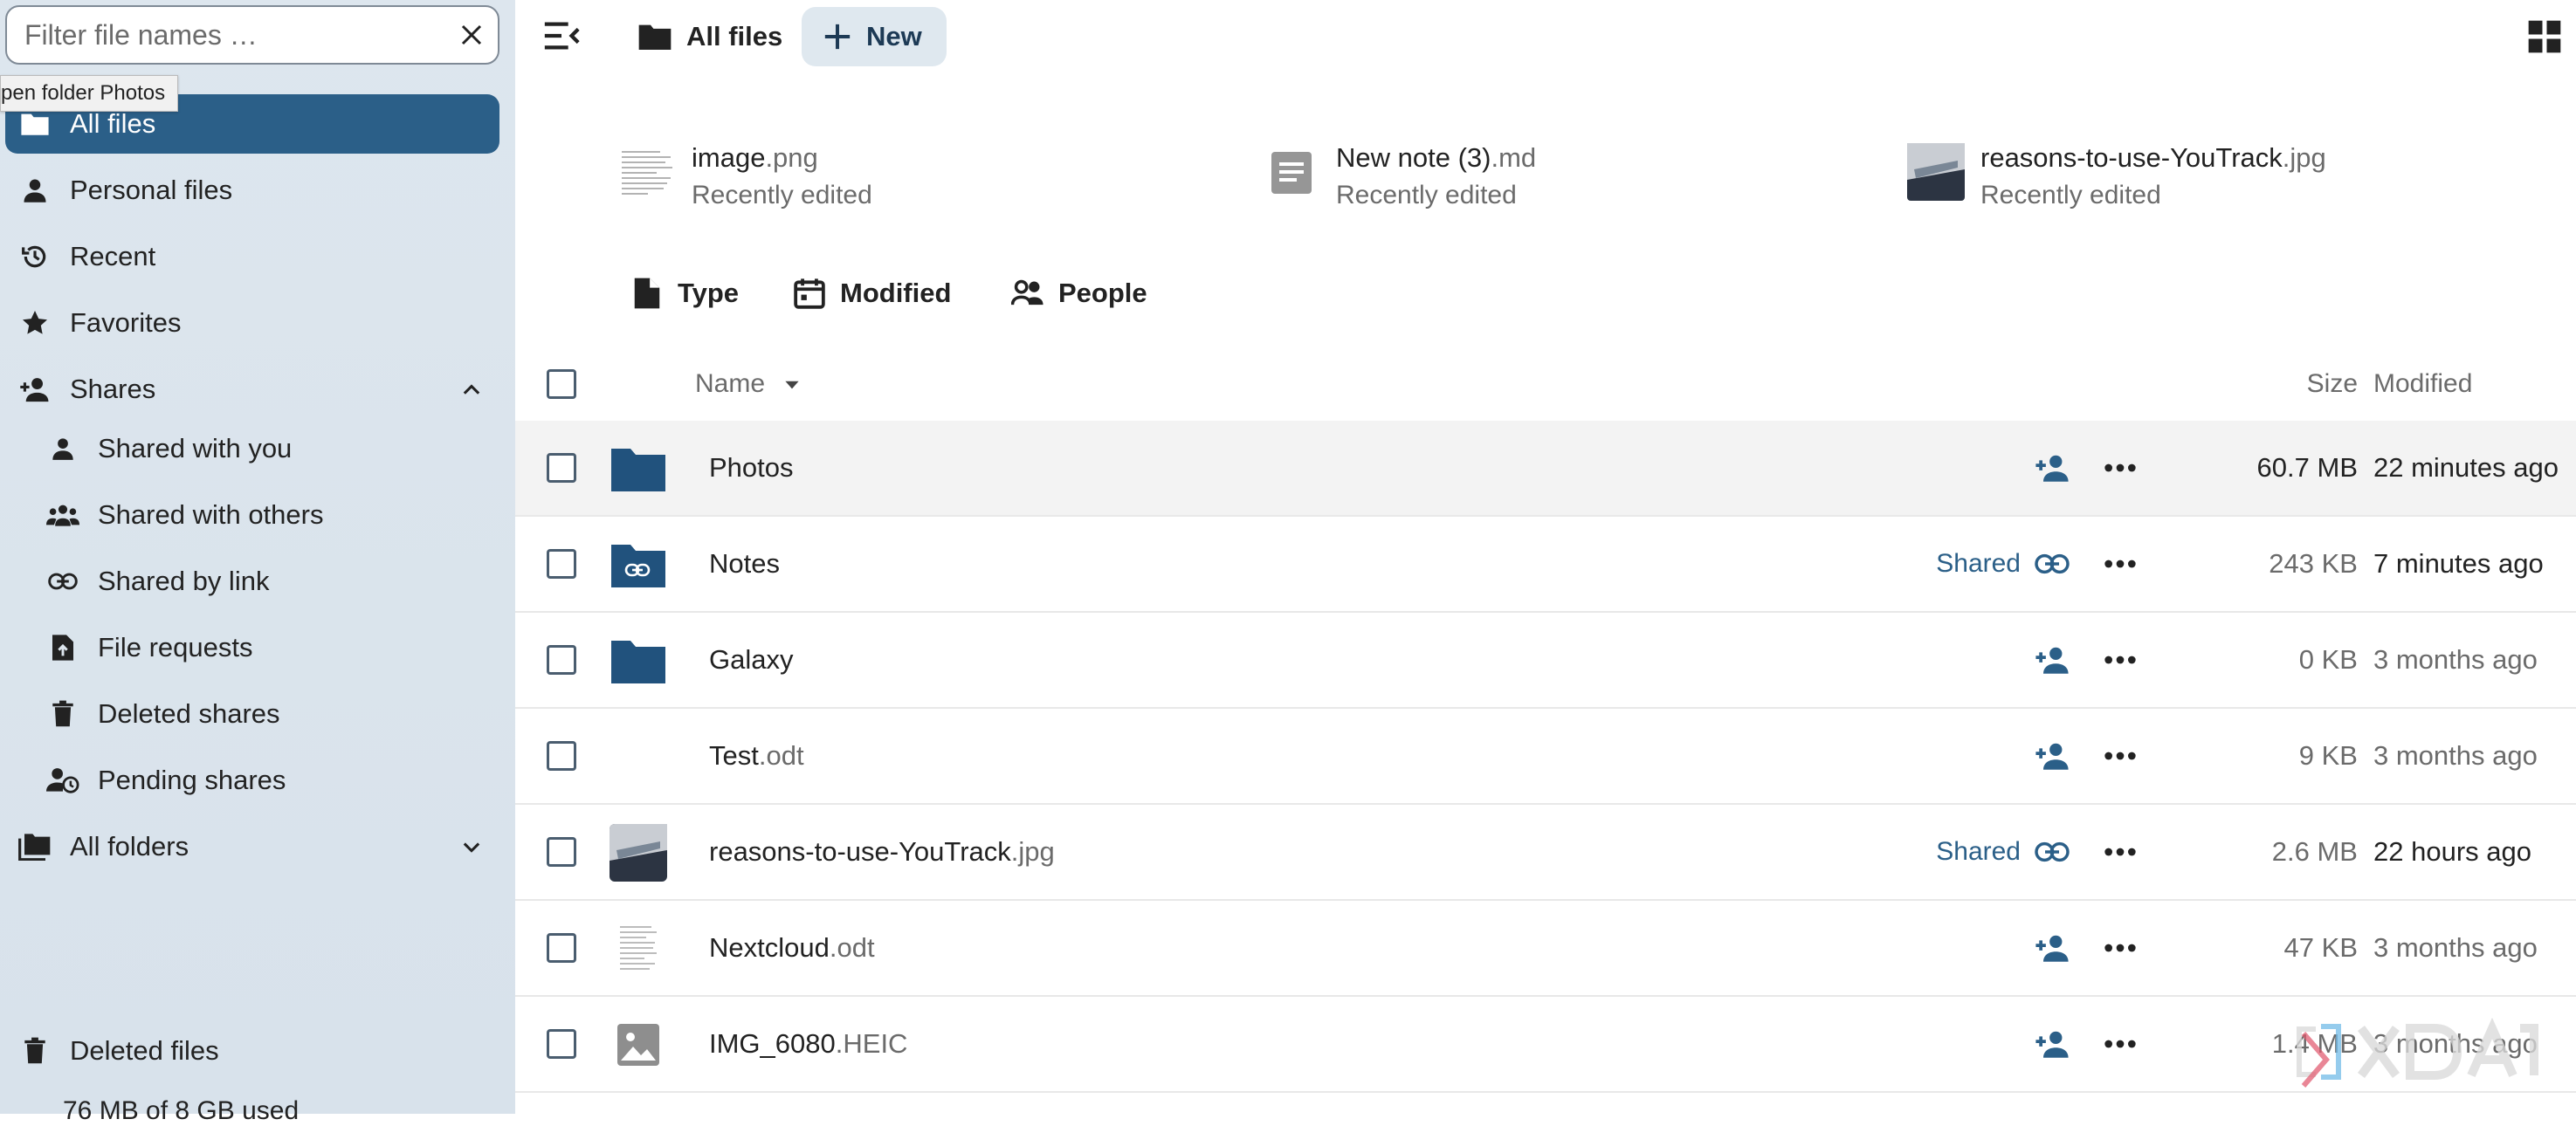  Describe the element at coordinates (189, 713) in the screenshot. I see `sidebar-item-label: Deleted shares` at that location.